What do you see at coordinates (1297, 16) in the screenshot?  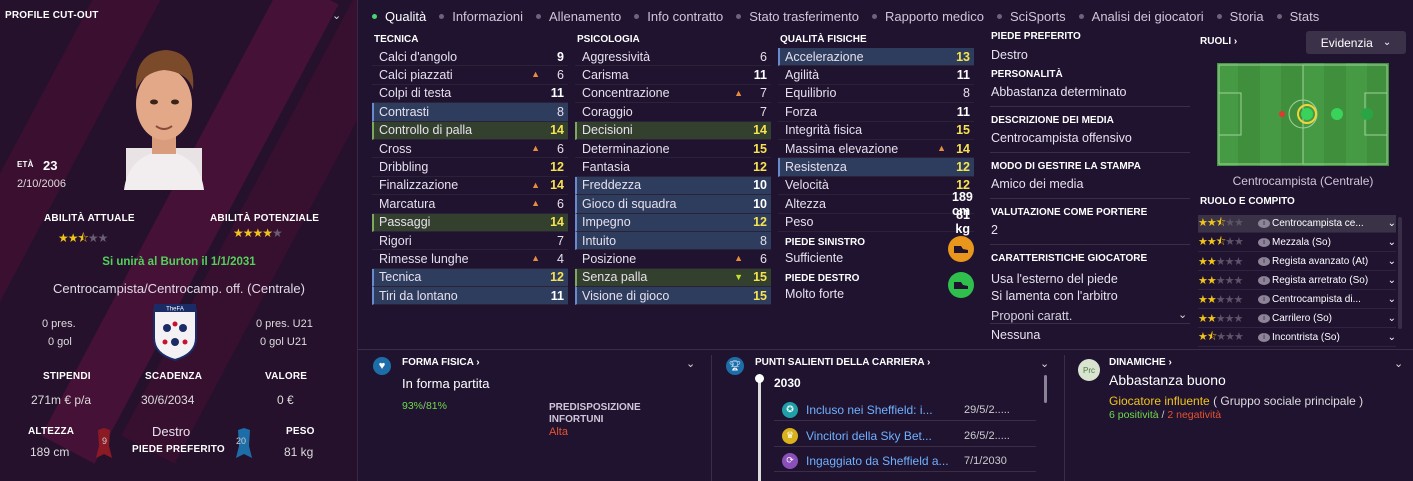 I see `tab-9: Stats` at bounding box center [1297, 16].